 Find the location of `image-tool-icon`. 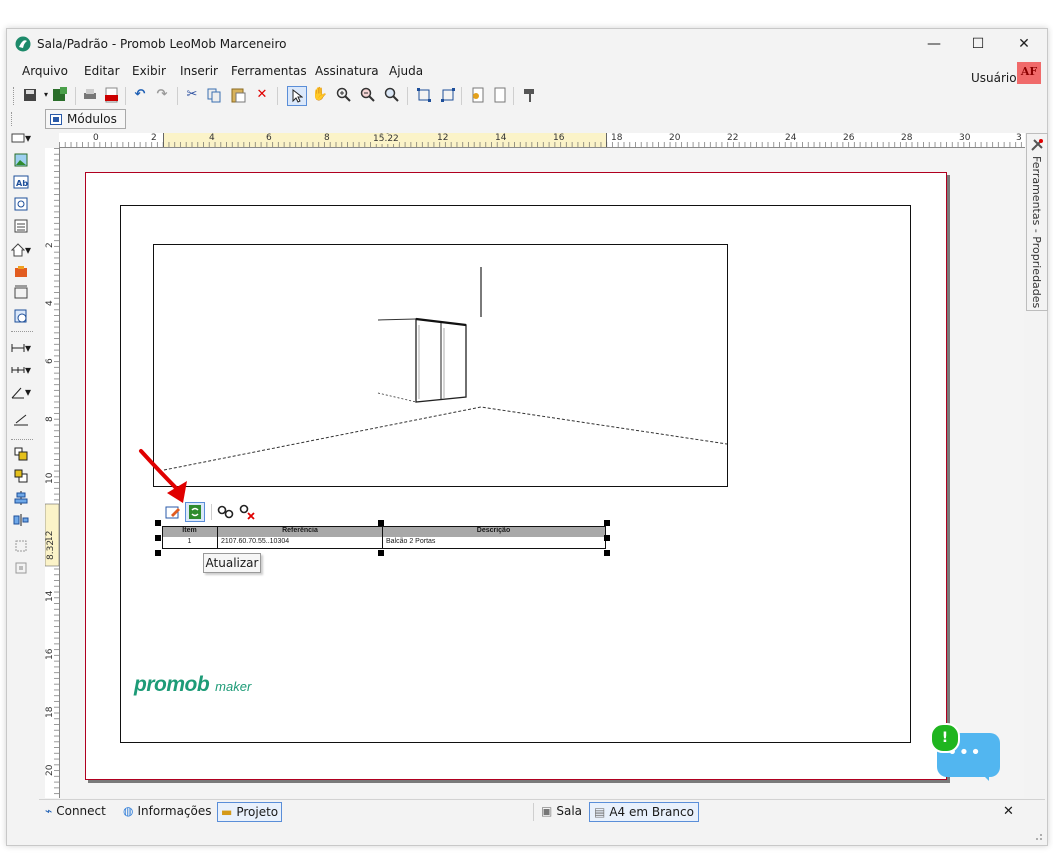

image-tool-icon is located at coordinates (21, 160).